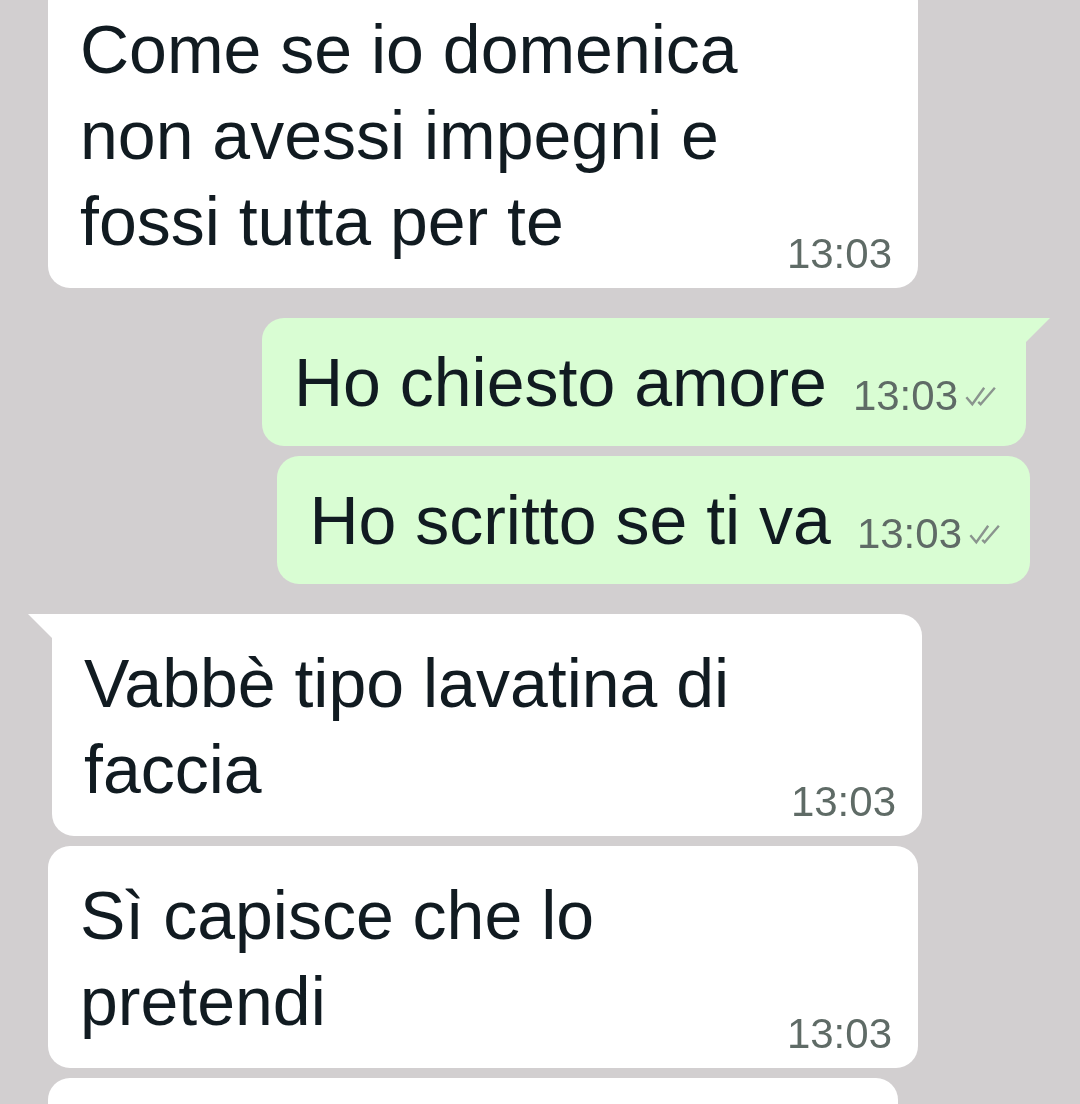 The image size is (1080, 1104). I want to click on message-text: Sì capisce che lo pretendi, so click(337, 958).